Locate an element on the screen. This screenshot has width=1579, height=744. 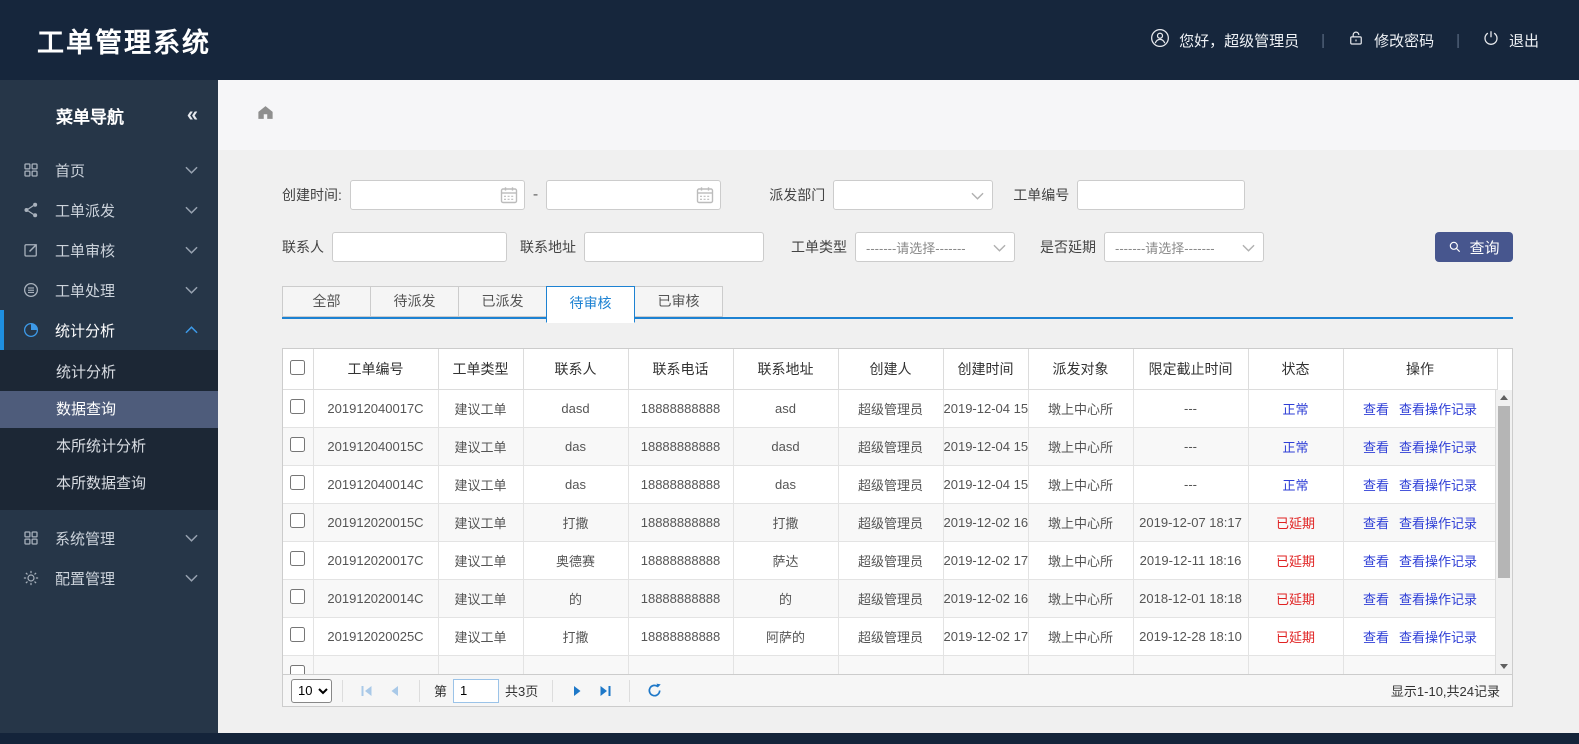
order-type-select: -------请选择------- is located at coordinates (935, 247).